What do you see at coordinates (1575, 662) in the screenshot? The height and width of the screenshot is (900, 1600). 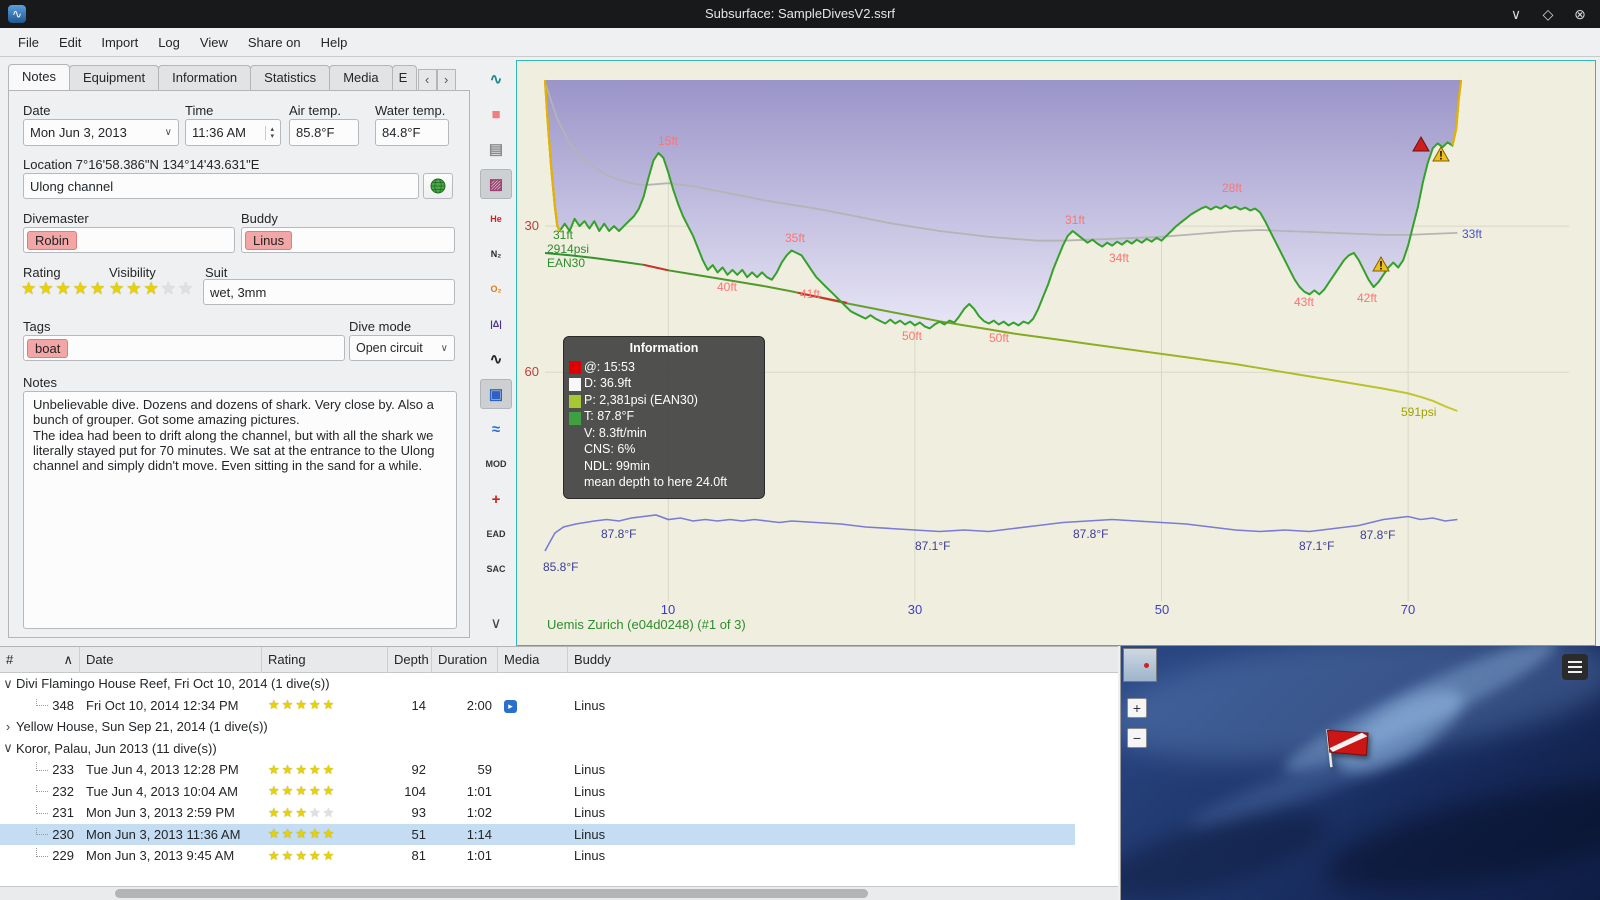 I see `hamburger-icon` at bounding box center [1575, 662].